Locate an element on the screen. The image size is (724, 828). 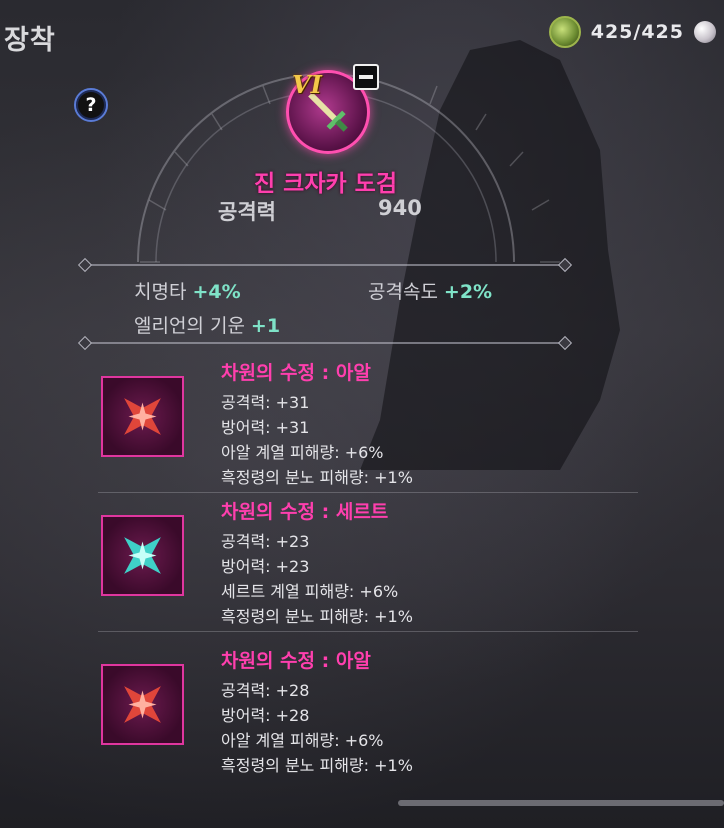
divider-bottom is located at coordinates (325, 343).